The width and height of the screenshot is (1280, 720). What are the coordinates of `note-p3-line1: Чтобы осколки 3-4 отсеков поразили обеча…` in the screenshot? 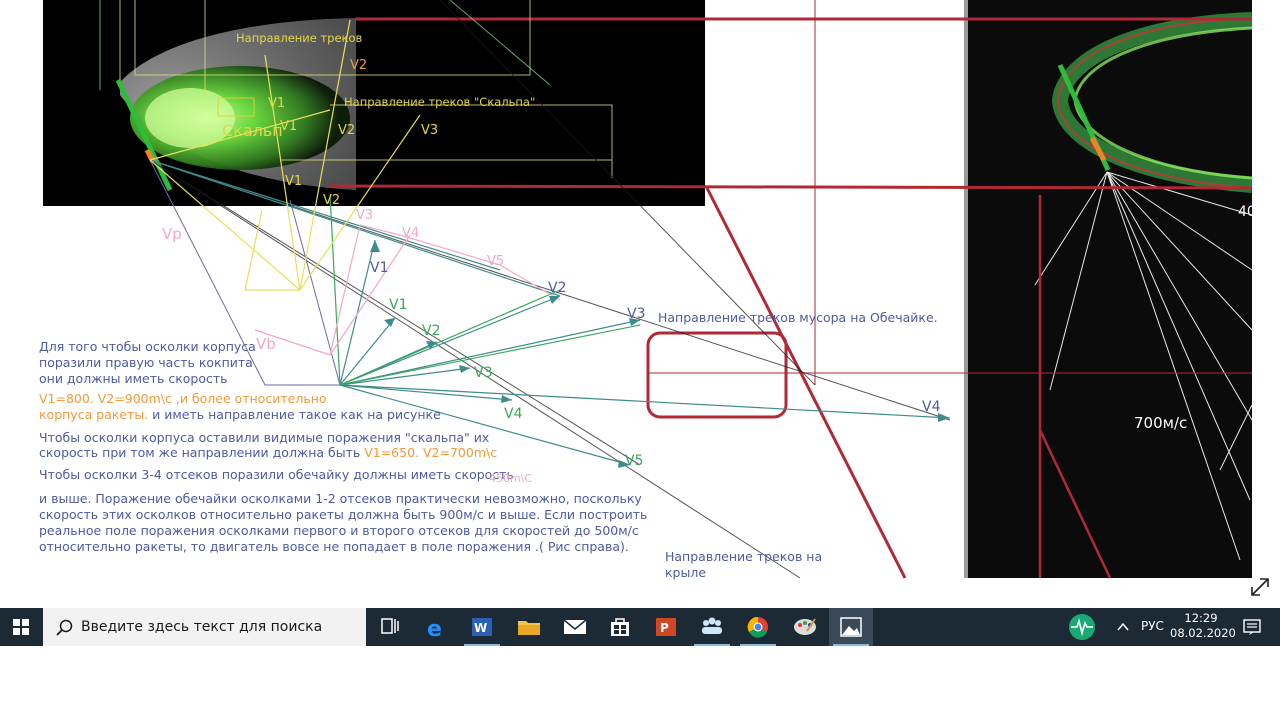 It's located at (276, 474).